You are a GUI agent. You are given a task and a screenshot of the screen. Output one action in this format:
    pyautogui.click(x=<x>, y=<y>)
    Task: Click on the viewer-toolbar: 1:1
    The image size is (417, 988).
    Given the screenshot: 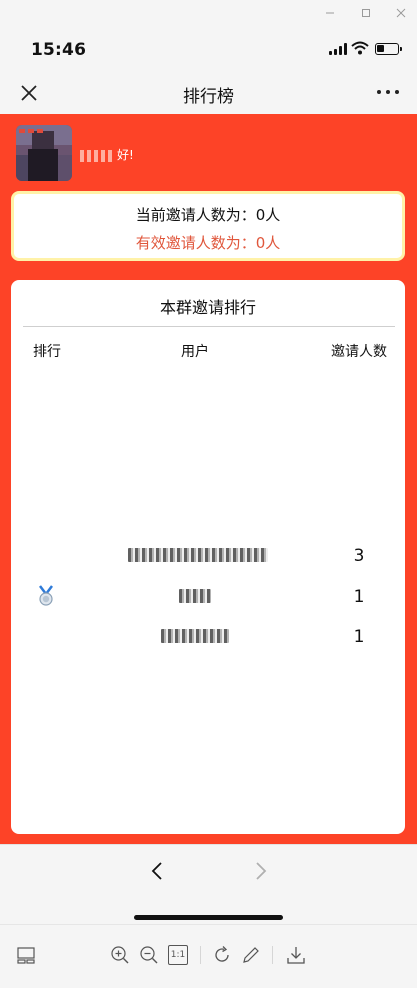 What is the action you would take?
    pyautogui.click(x=208, y=956)
    